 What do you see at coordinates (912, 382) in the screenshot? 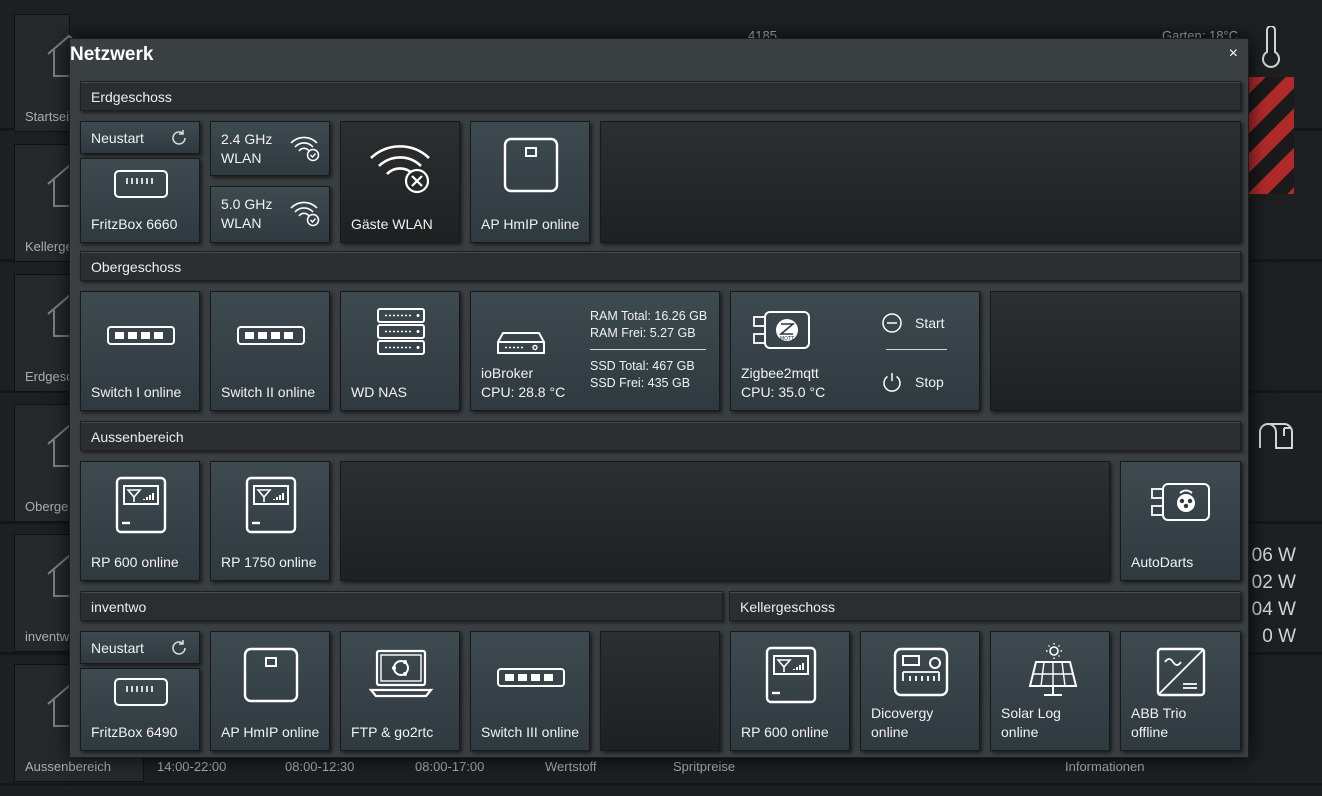
I see `stop-button: Stop` at bounding box center [912, 382].